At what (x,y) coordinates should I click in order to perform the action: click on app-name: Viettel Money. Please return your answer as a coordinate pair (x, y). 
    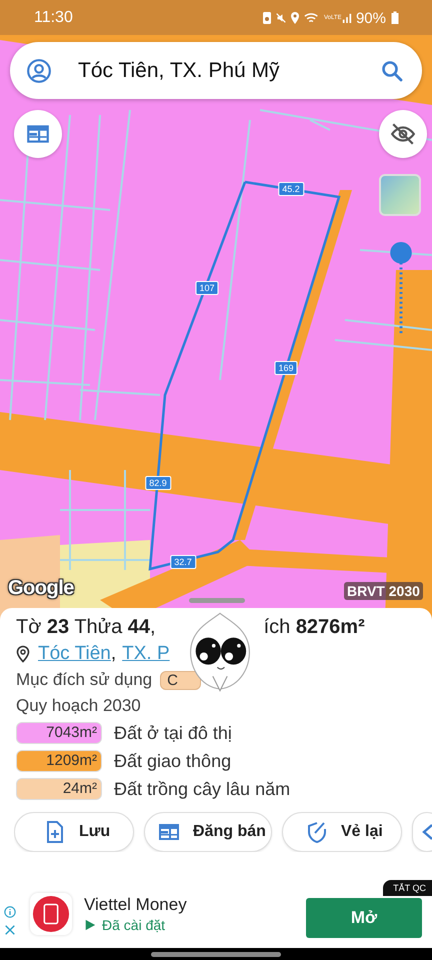
    Looking at the image, I should click on (136, 905).